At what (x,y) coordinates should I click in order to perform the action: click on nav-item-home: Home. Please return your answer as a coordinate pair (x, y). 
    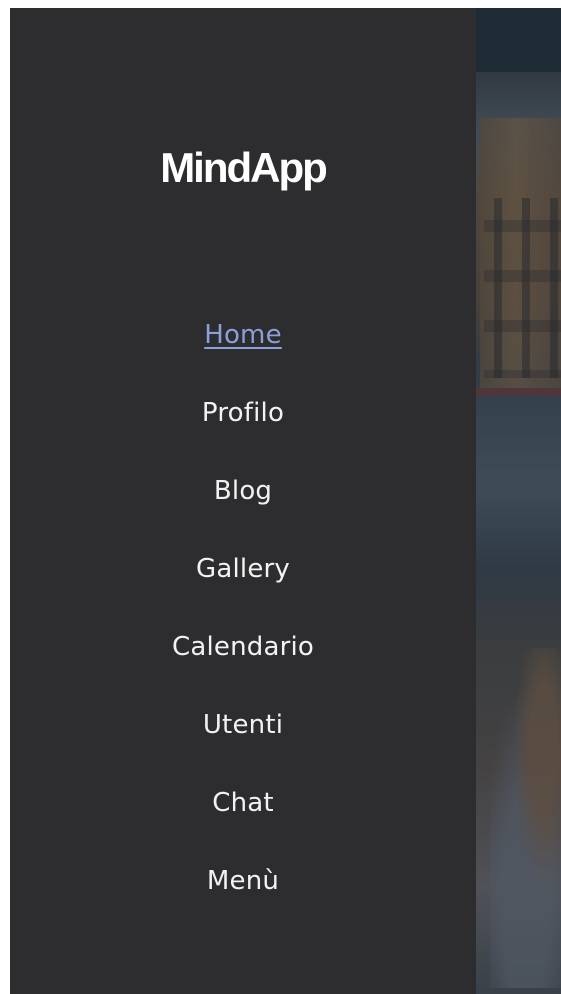
    Looking at the image, I should click on (243, 335).